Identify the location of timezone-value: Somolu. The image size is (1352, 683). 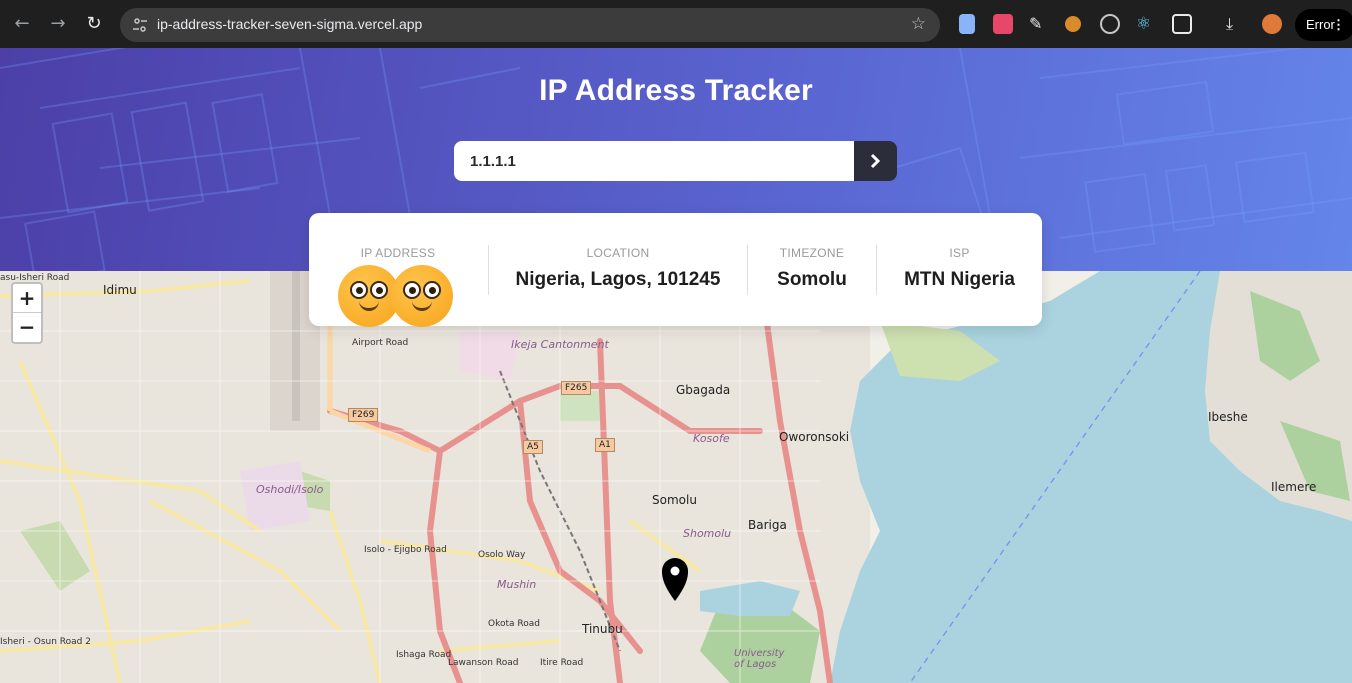
(812, 279).